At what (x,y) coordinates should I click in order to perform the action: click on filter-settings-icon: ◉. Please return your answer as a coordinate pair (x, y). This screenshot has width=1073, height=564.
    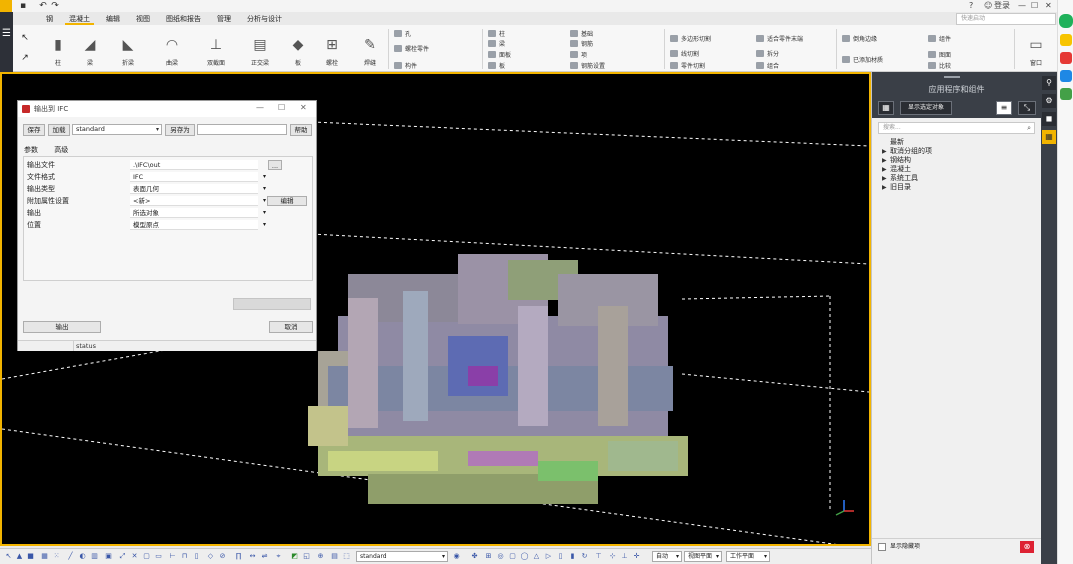
    Looking at the image, I should click on (456, 556).